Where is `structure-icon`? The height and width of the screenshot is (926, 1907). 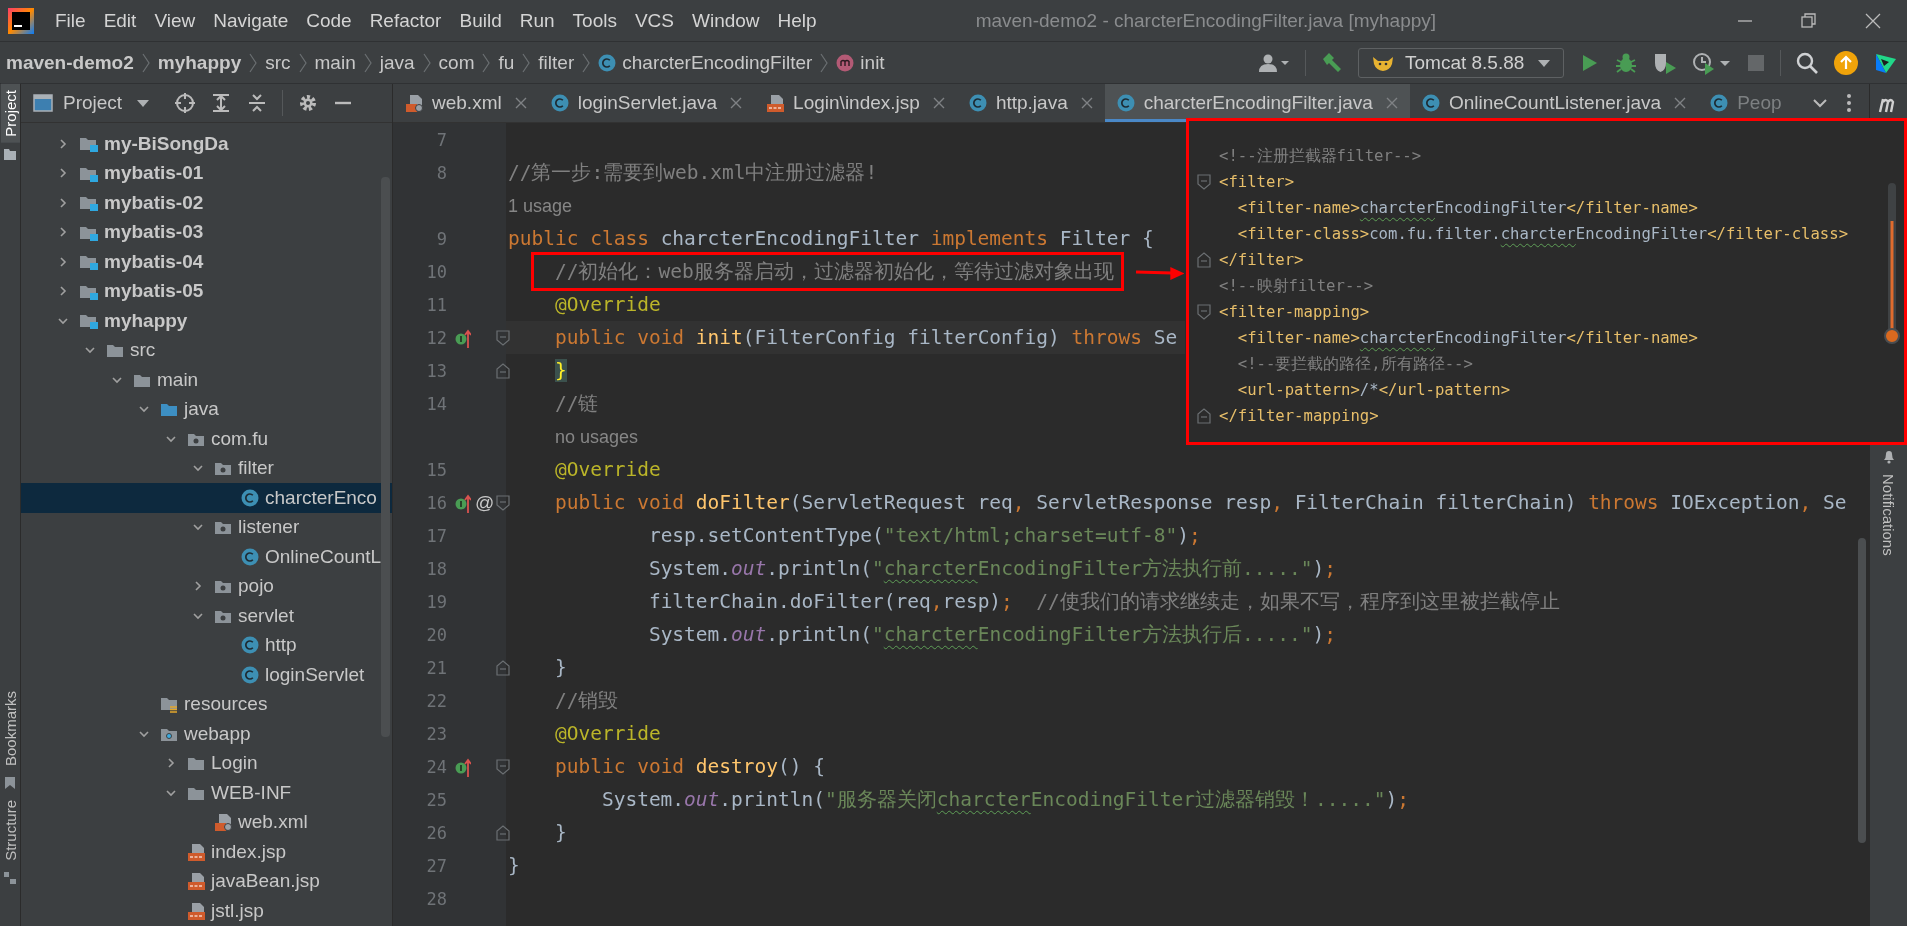
structure-icon is located at coordinates (10, 877).